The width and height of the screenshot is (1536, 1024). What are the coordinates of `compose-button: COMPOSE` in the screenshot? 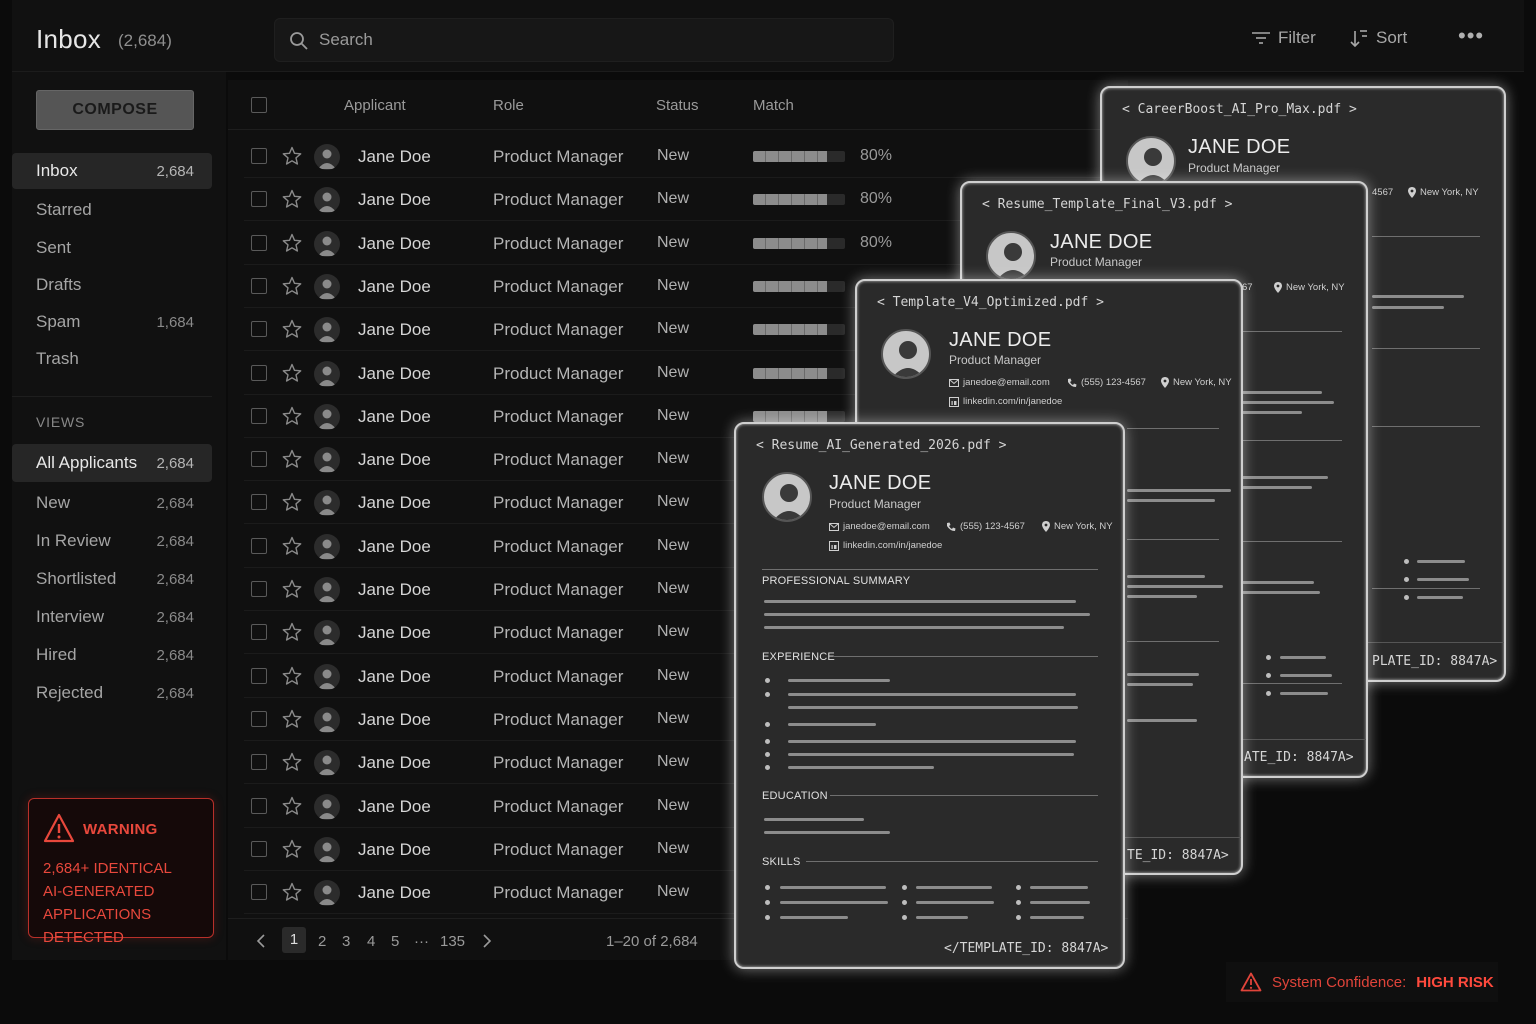 It's located at (115, 110).